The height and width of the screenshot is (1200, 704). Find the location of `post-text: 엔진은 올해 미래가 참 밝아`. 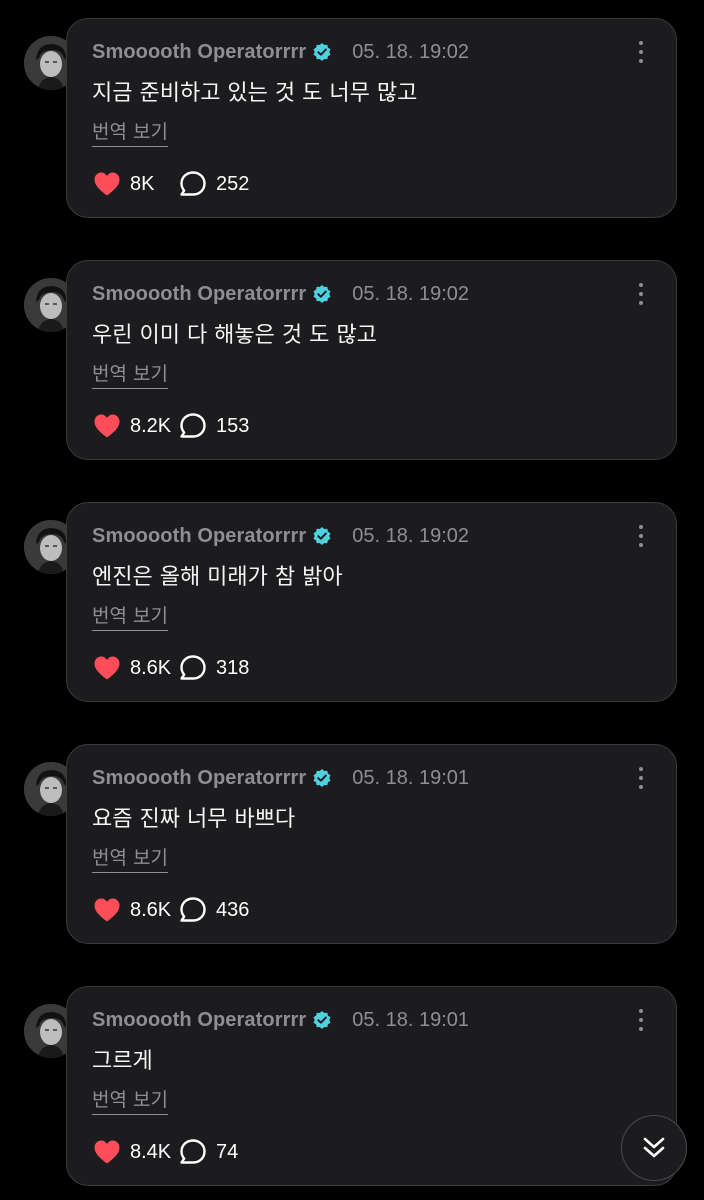

post-text: 엔진은 올해 미래가 참 밝아 is located at coordinates (217, 577).